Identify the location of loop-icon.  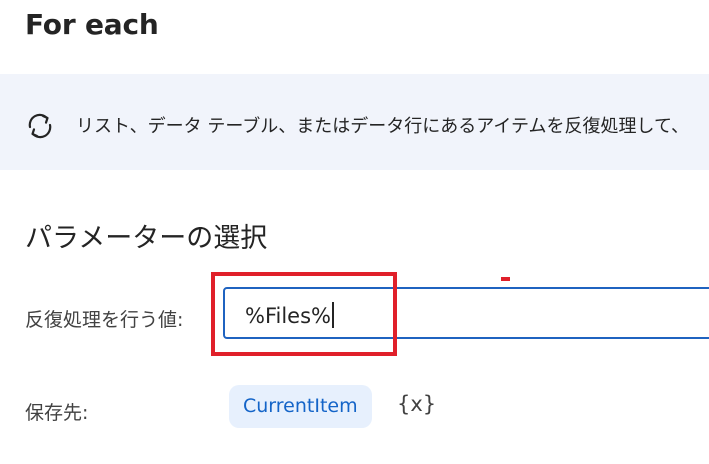
(40, 126).